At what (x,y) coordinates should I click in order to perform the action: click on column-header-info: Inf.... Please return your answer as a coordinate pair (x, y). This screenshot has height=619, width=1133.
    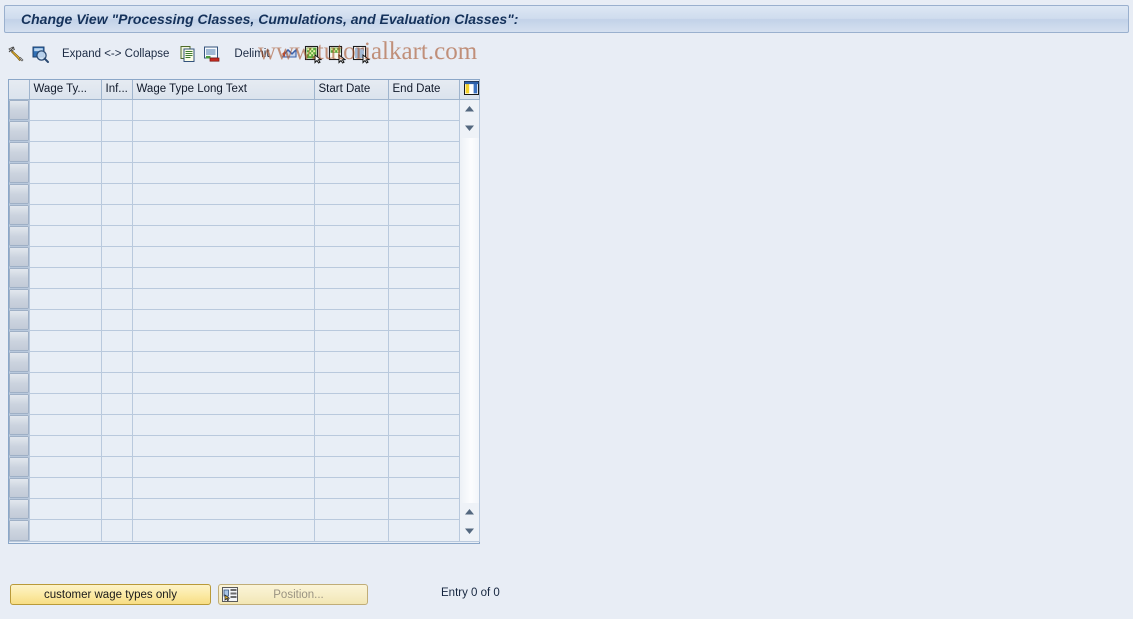
    Looking at the image, I should click on (117, 90).